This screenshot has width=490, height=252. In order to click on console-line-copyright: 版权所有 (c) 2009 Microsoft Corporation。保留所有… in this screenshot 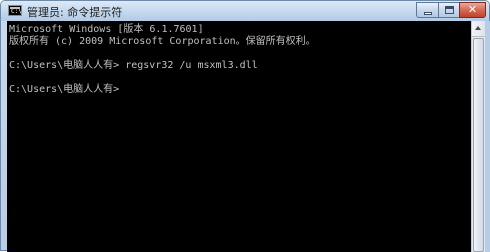, I will do `click(162, 41)`.